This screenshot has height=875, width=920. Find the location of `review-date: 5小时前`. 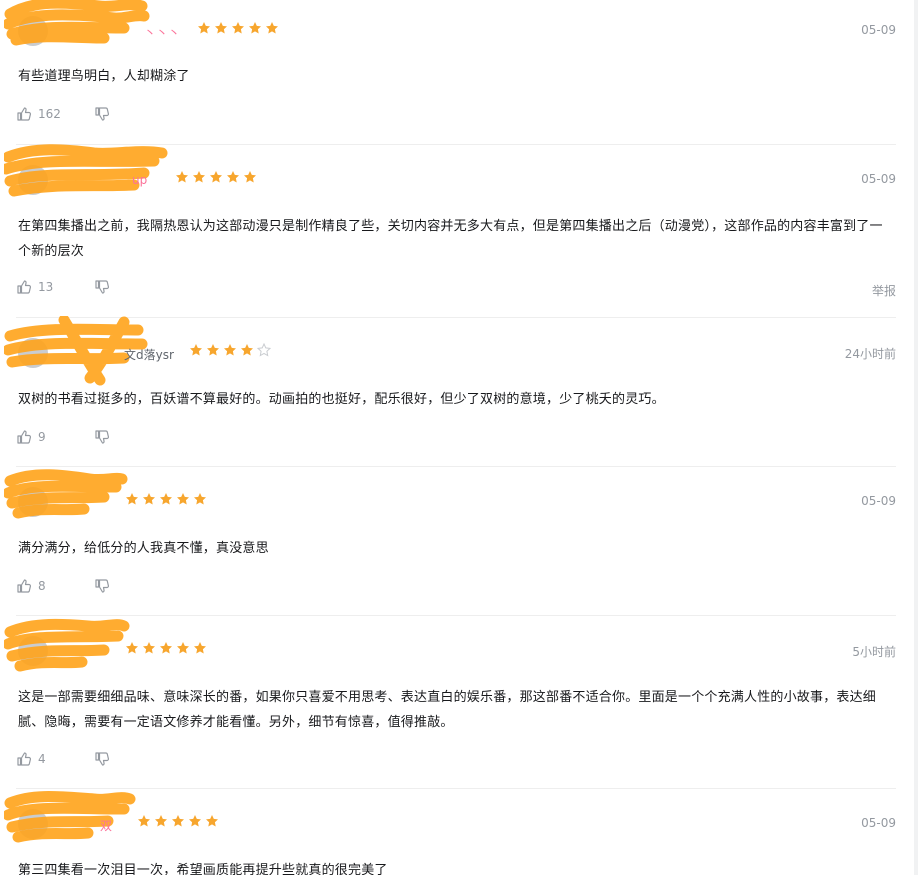

review-date: 5小时前 is located at coordinates (874, 652).